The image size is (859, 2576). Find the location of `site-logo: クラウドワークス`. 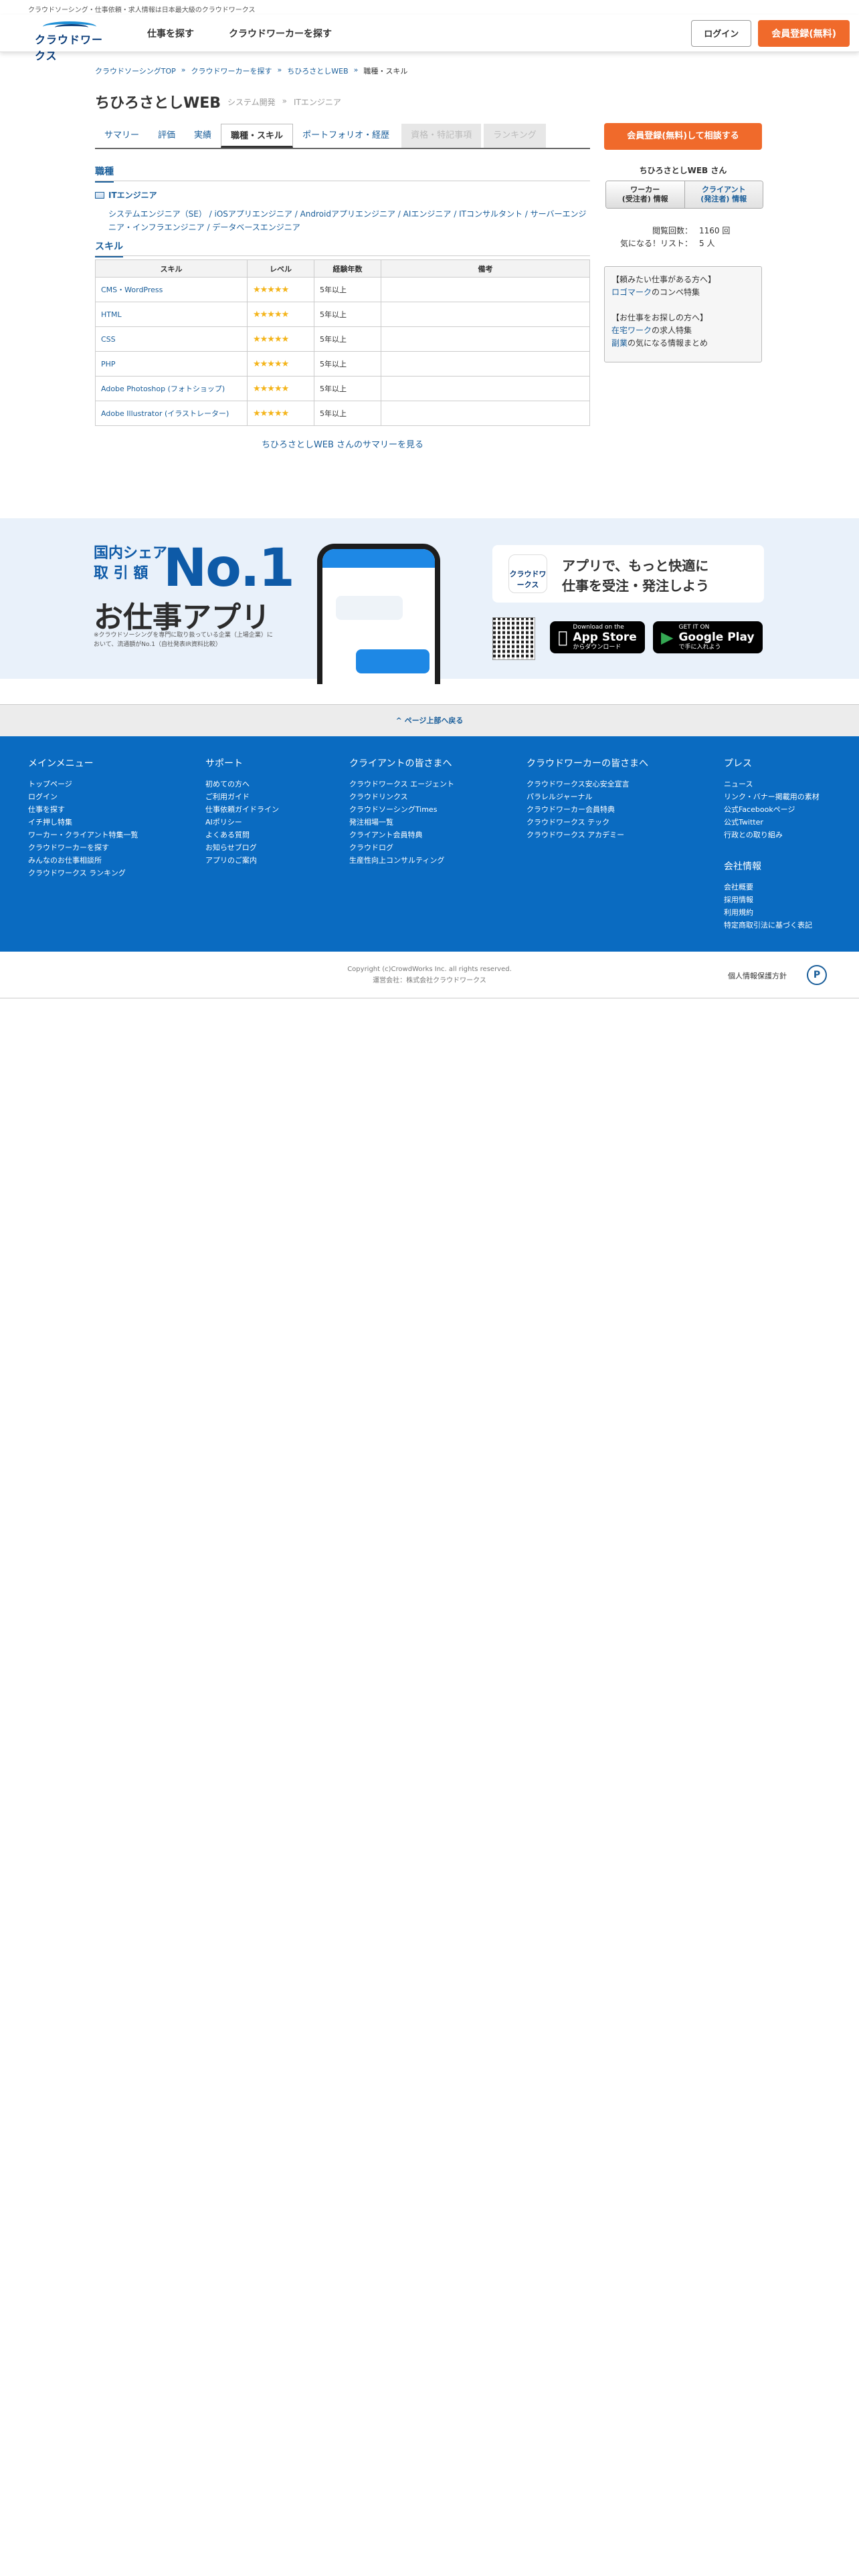

site-logo: クラウドワークス is located at coordinates (67, 41).